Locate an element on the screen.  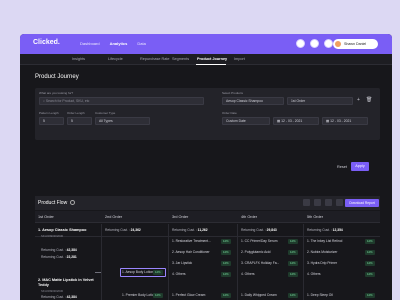
customer-type-label: Customer Type is located at coordinates (105, 113).